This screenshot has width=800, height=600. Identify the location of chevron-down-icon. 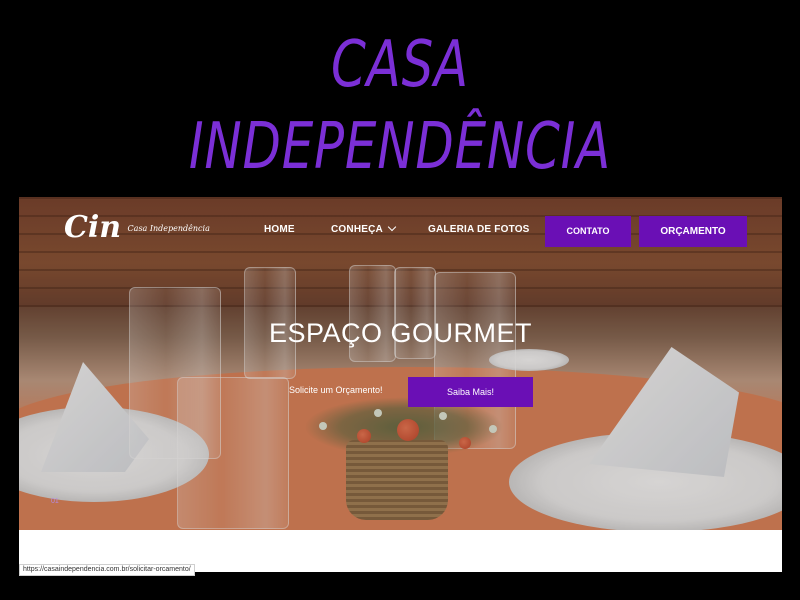
(392, 227).